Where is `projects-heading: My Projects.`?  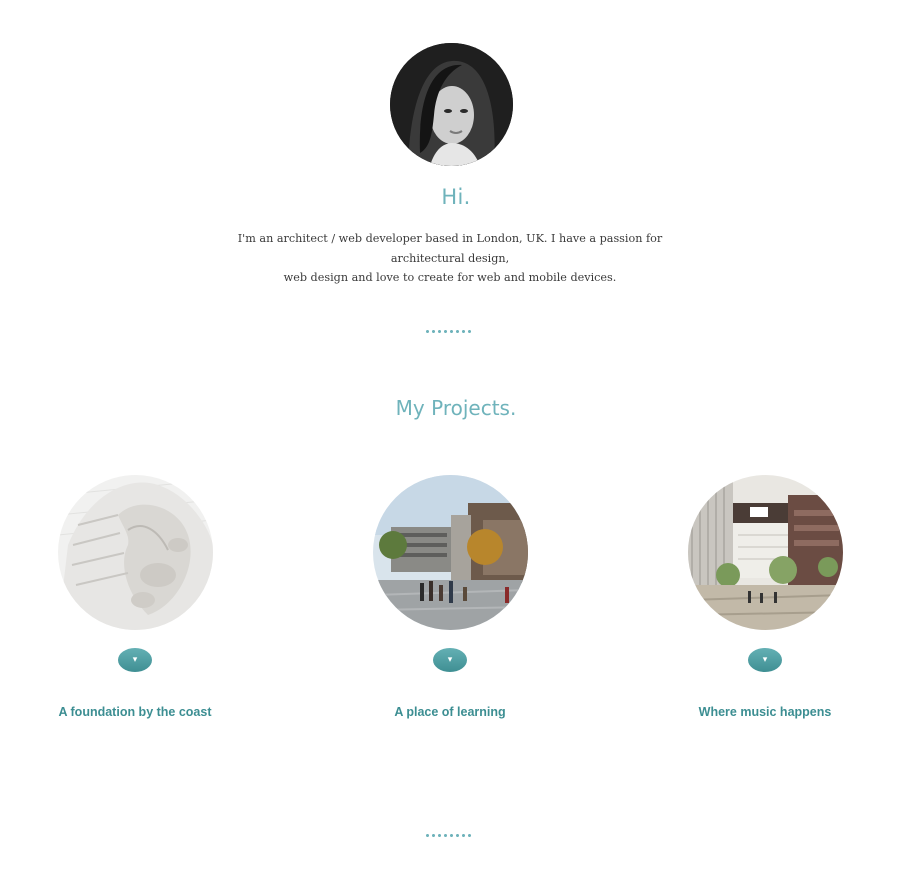
projects-heading: My Projects. is located at coordinates (456, 408).